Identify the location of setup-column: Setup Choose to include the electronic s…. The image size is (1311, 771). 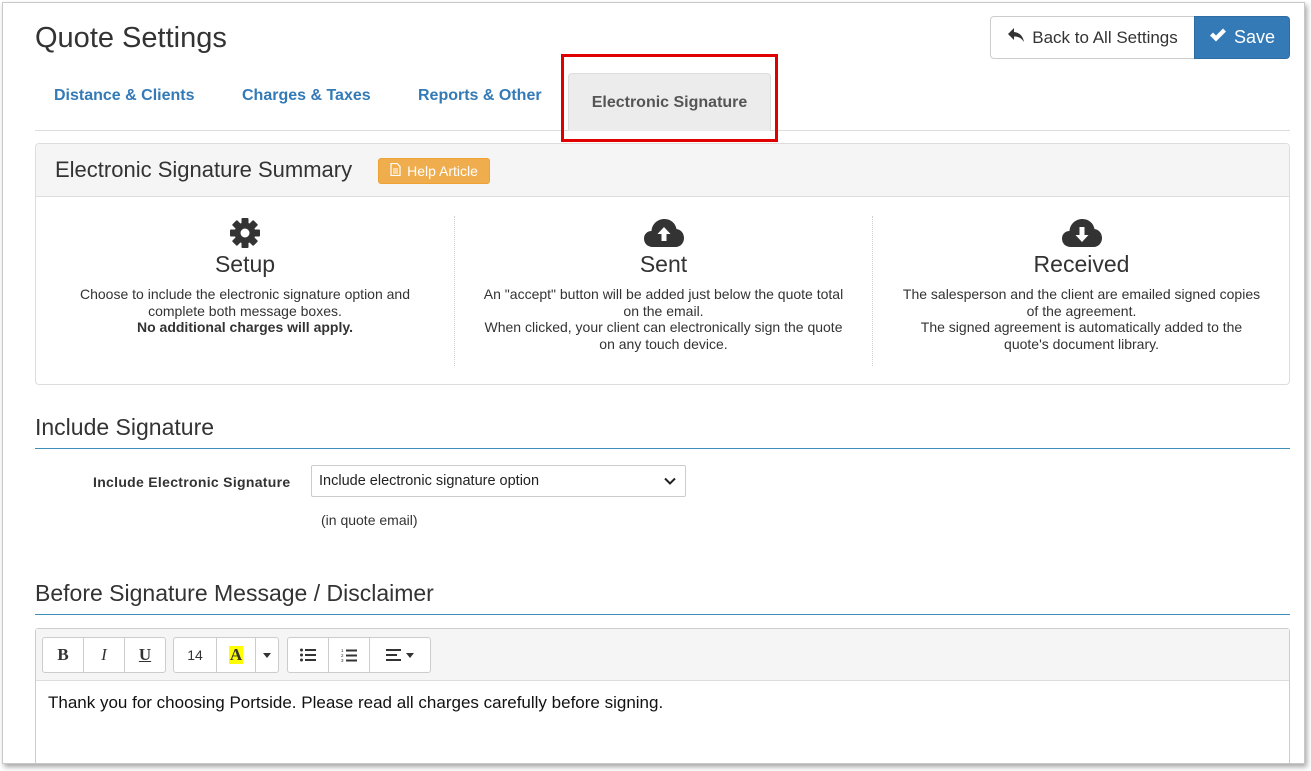
(245, 291).